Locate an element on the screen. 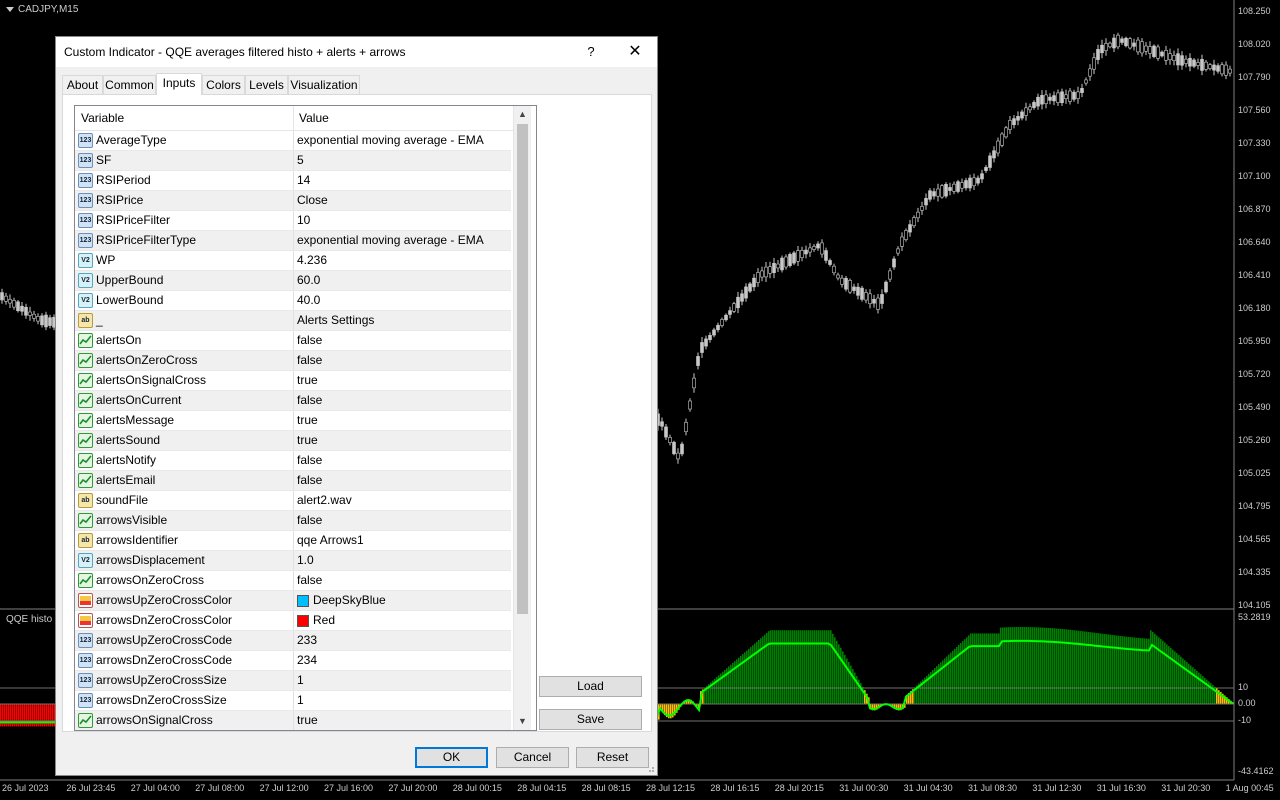 The width and height of the screenshot is (1280, 800). close-button: ✕ is located at coordinates (635, 52).